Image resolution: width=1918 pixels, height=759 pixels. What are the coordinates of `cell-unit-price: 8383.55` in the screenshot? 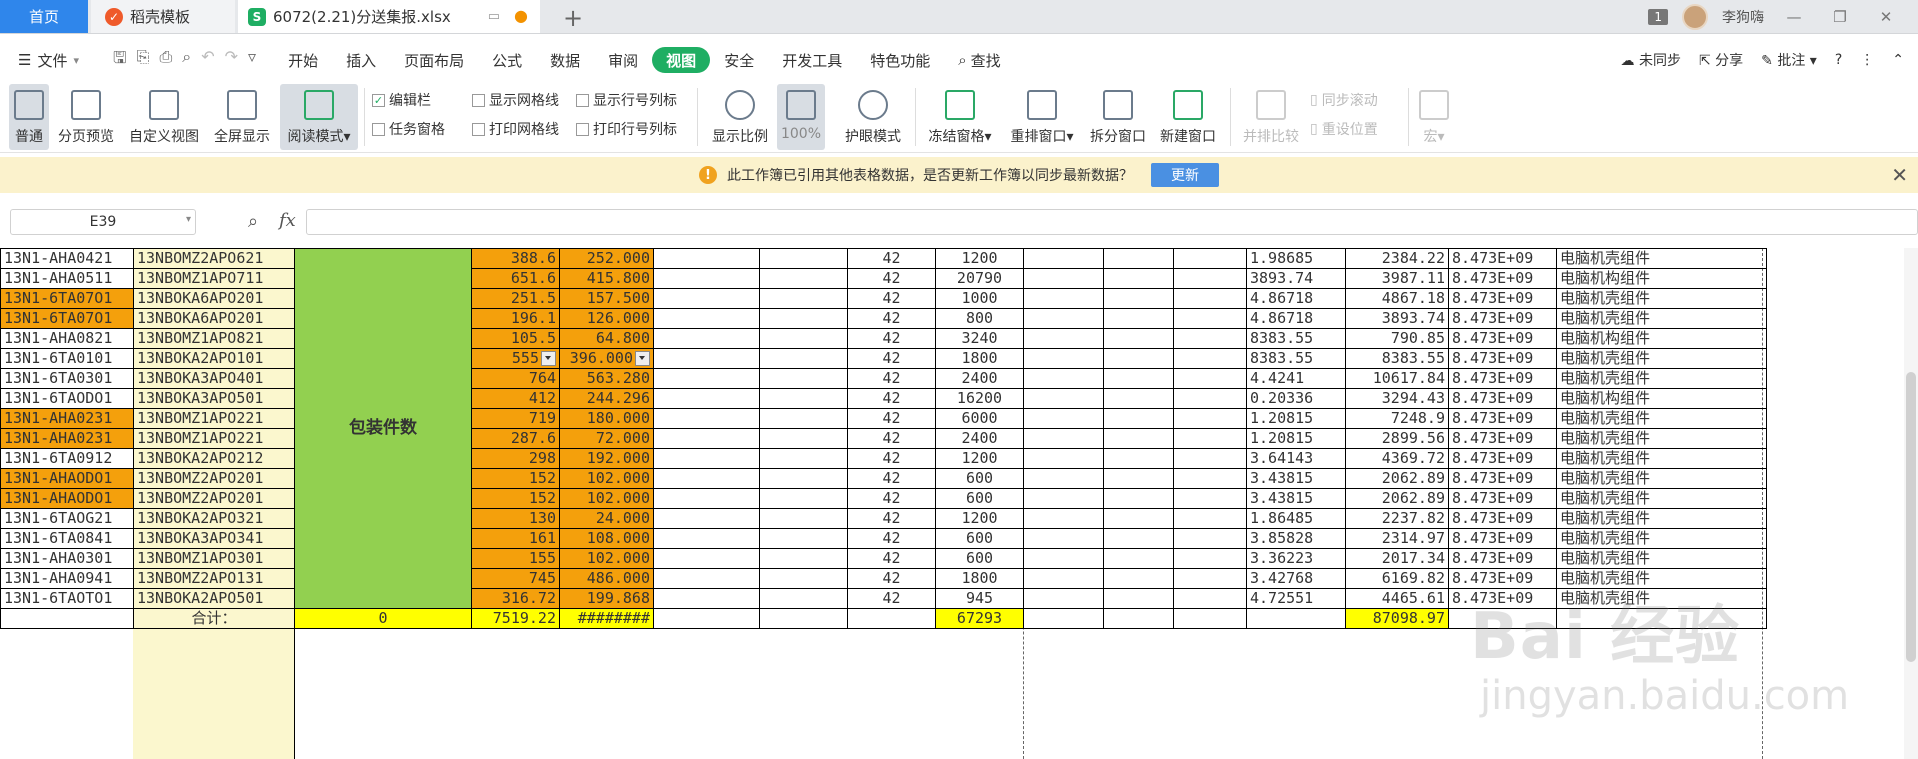 It's located at (1296, 338).